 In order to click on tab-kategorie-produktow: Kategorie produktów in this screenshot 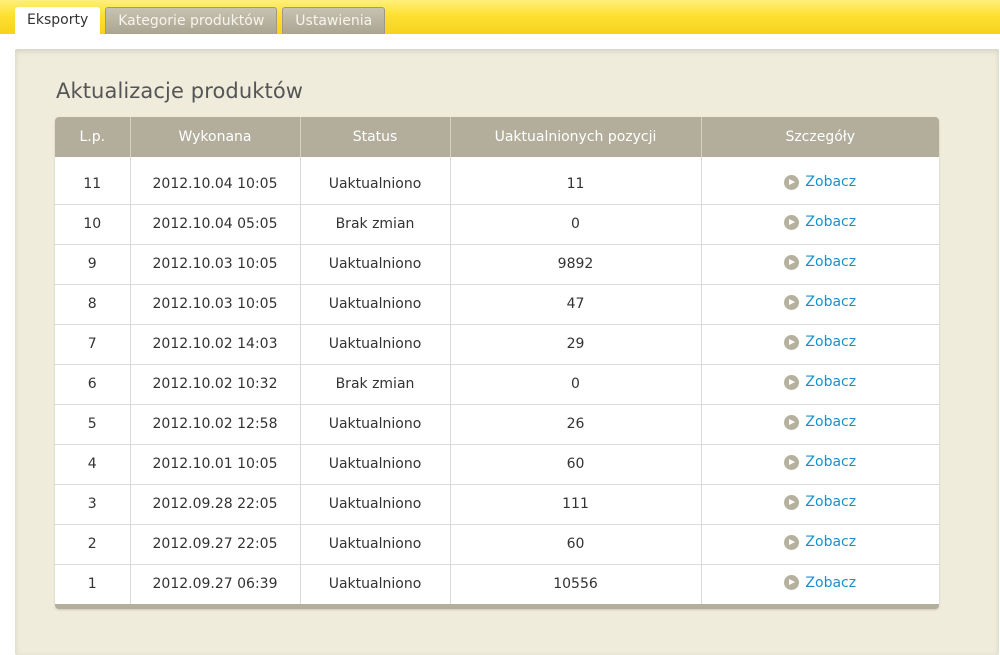, I will do `click(191, 20)`.